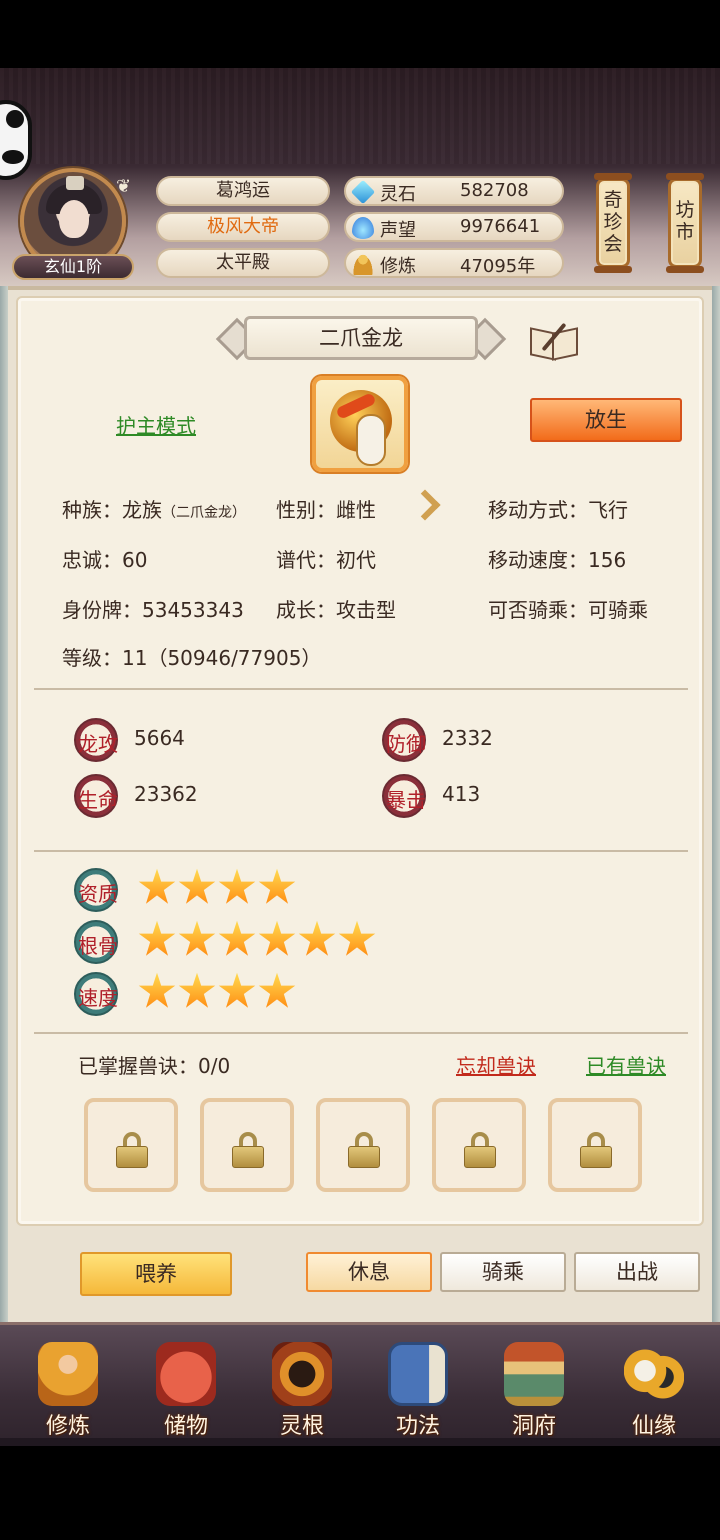  Describe the element at coordinates (427, 505) in the screenshot. I see `gender-arrow-icon` at that location.